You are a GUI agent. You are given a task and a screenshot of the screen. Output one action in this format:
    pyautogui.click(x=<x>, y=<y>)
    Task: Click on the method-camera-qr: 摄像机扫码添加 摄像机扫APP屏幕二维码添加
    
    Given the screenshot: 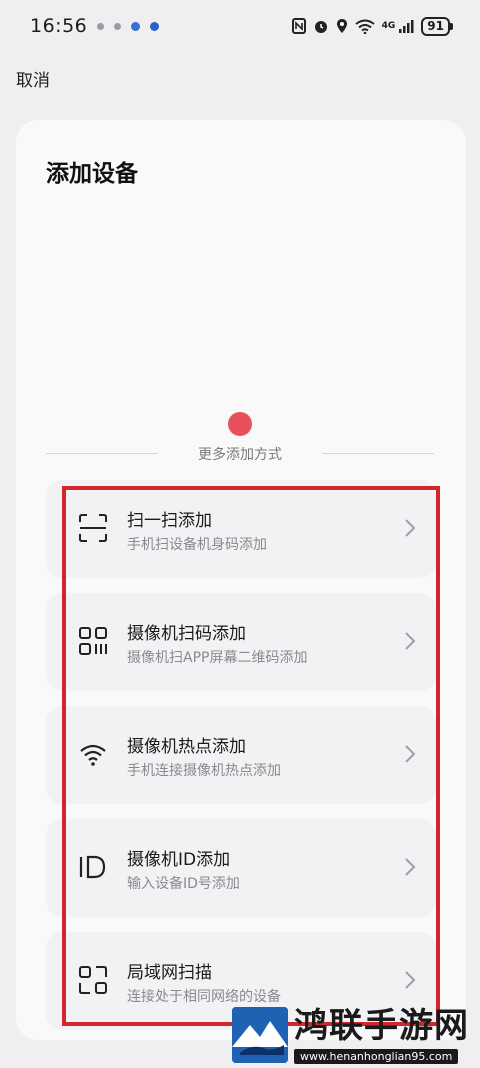 What is the action you would take?
    pyautogui.click(x=241, y=642)
    